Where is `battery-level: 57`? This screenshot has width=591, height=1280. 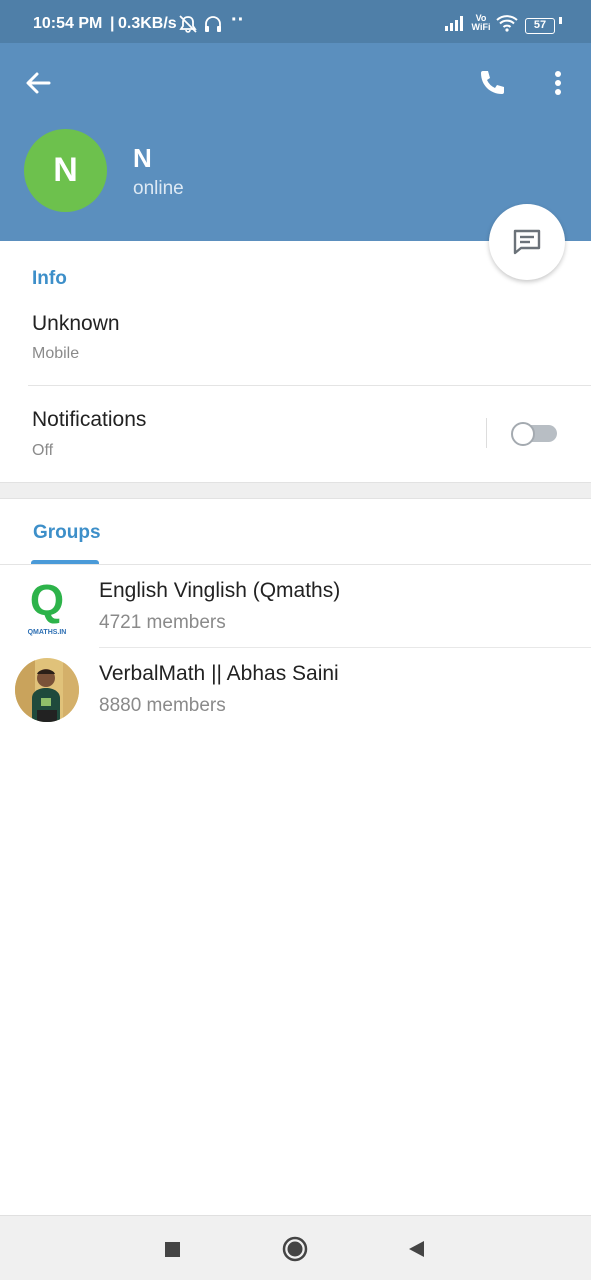 battery-level: 57 is located at coordinates (540, 26).